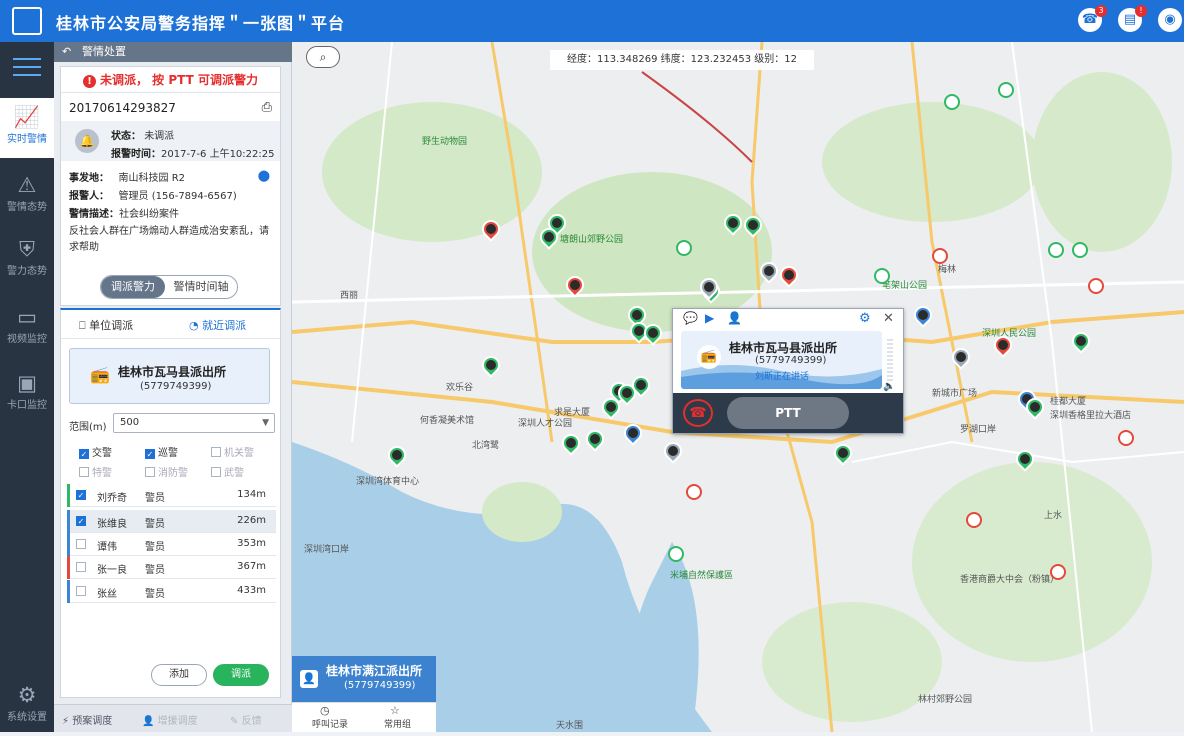  I want to click on user-avatar-icon: ◉, so click(1170, 20).